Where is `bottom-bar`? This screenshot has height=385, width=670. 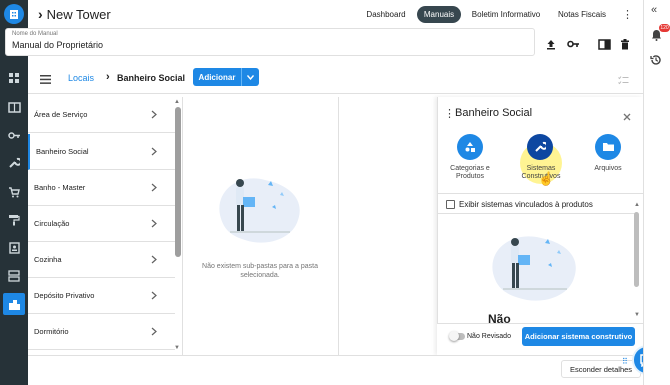
bottom-bar is located at coordinates (335, 370).